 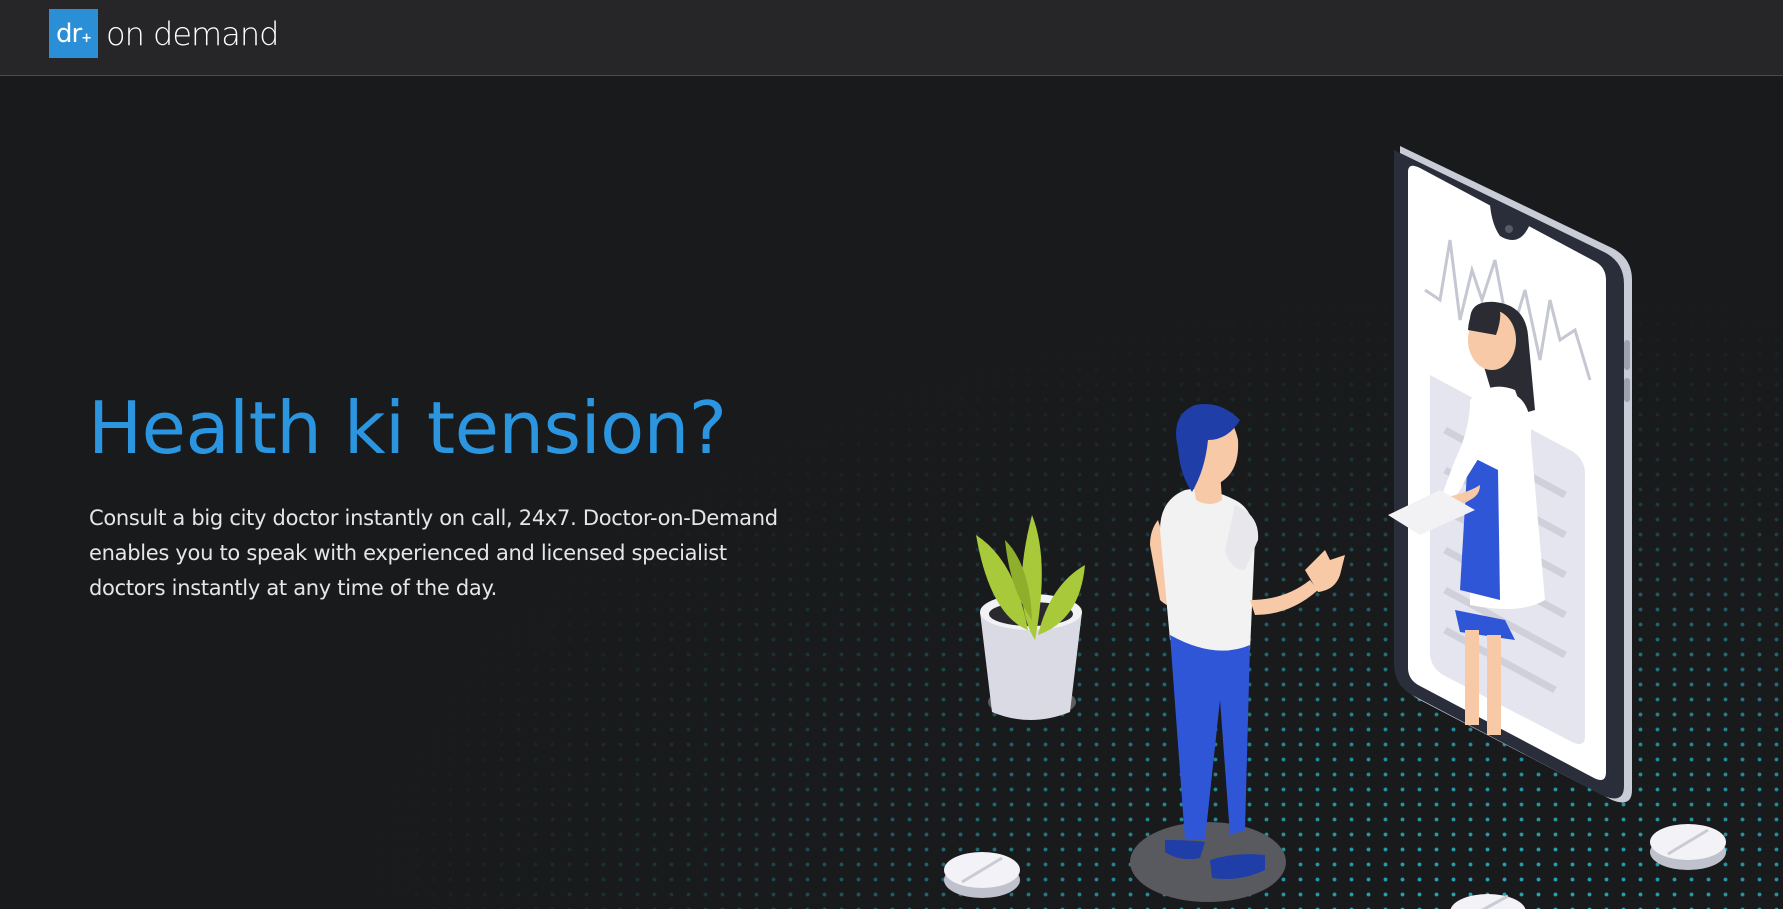 I want to click on phone-icon, so click(x=1510, y=473).